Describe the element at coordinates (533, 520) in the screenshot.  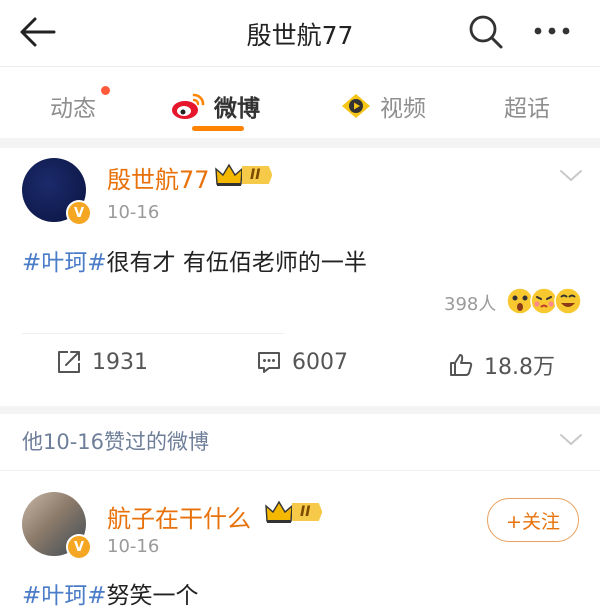
I see `follow-button: +关注` at that location.